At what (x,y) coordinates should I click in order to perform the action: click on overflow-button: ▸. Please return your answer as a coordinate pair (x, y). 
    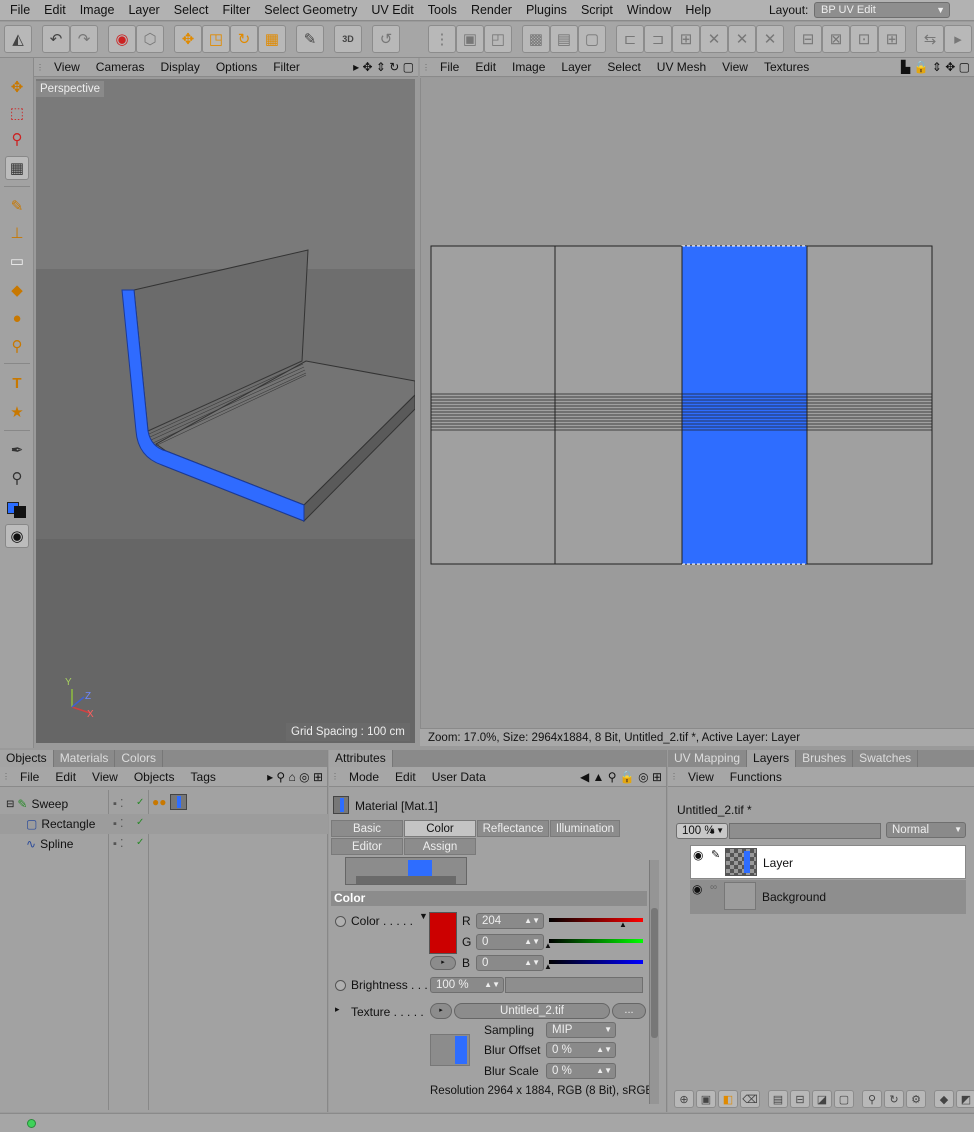
    Looking at the image, I should click on (958, 39).